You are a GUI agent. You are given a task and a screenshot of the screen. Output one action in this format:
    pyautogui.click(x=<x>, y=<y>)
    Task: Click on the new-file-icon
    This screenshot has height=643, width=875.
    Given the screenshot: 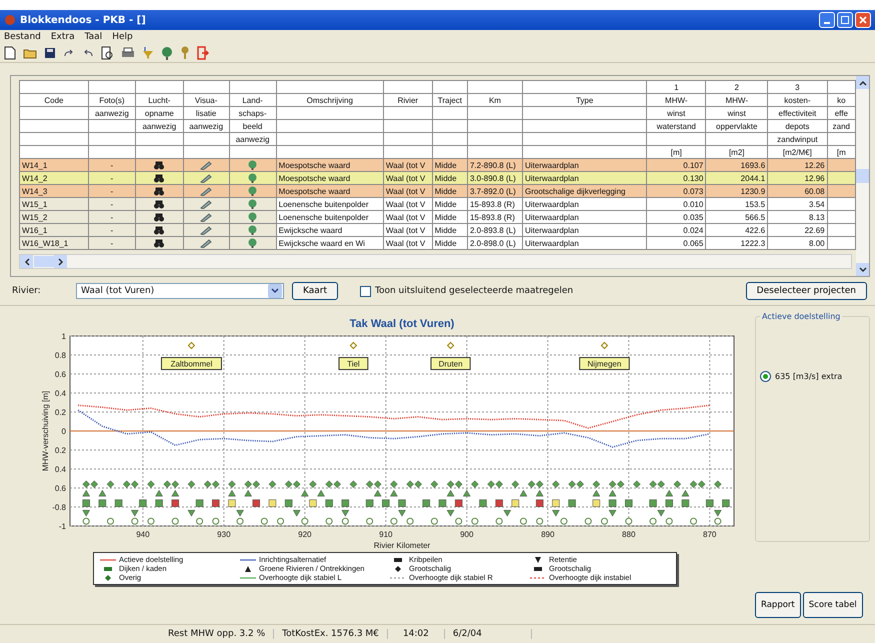 What is the action you would take?
    pyautogui.click(x=10, y=53)
    